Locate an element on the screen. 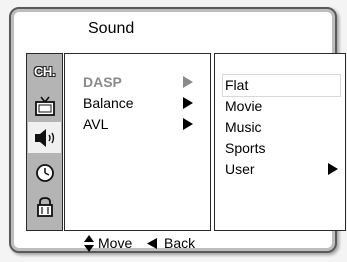  speaker-icon is located at coordinates (44, 137).